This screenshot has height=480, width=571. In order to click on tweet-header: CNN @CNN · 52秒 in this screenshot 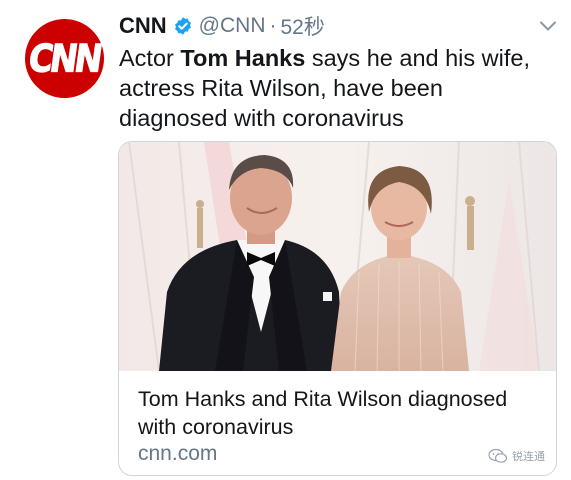, I will do `click(222, 26)`.